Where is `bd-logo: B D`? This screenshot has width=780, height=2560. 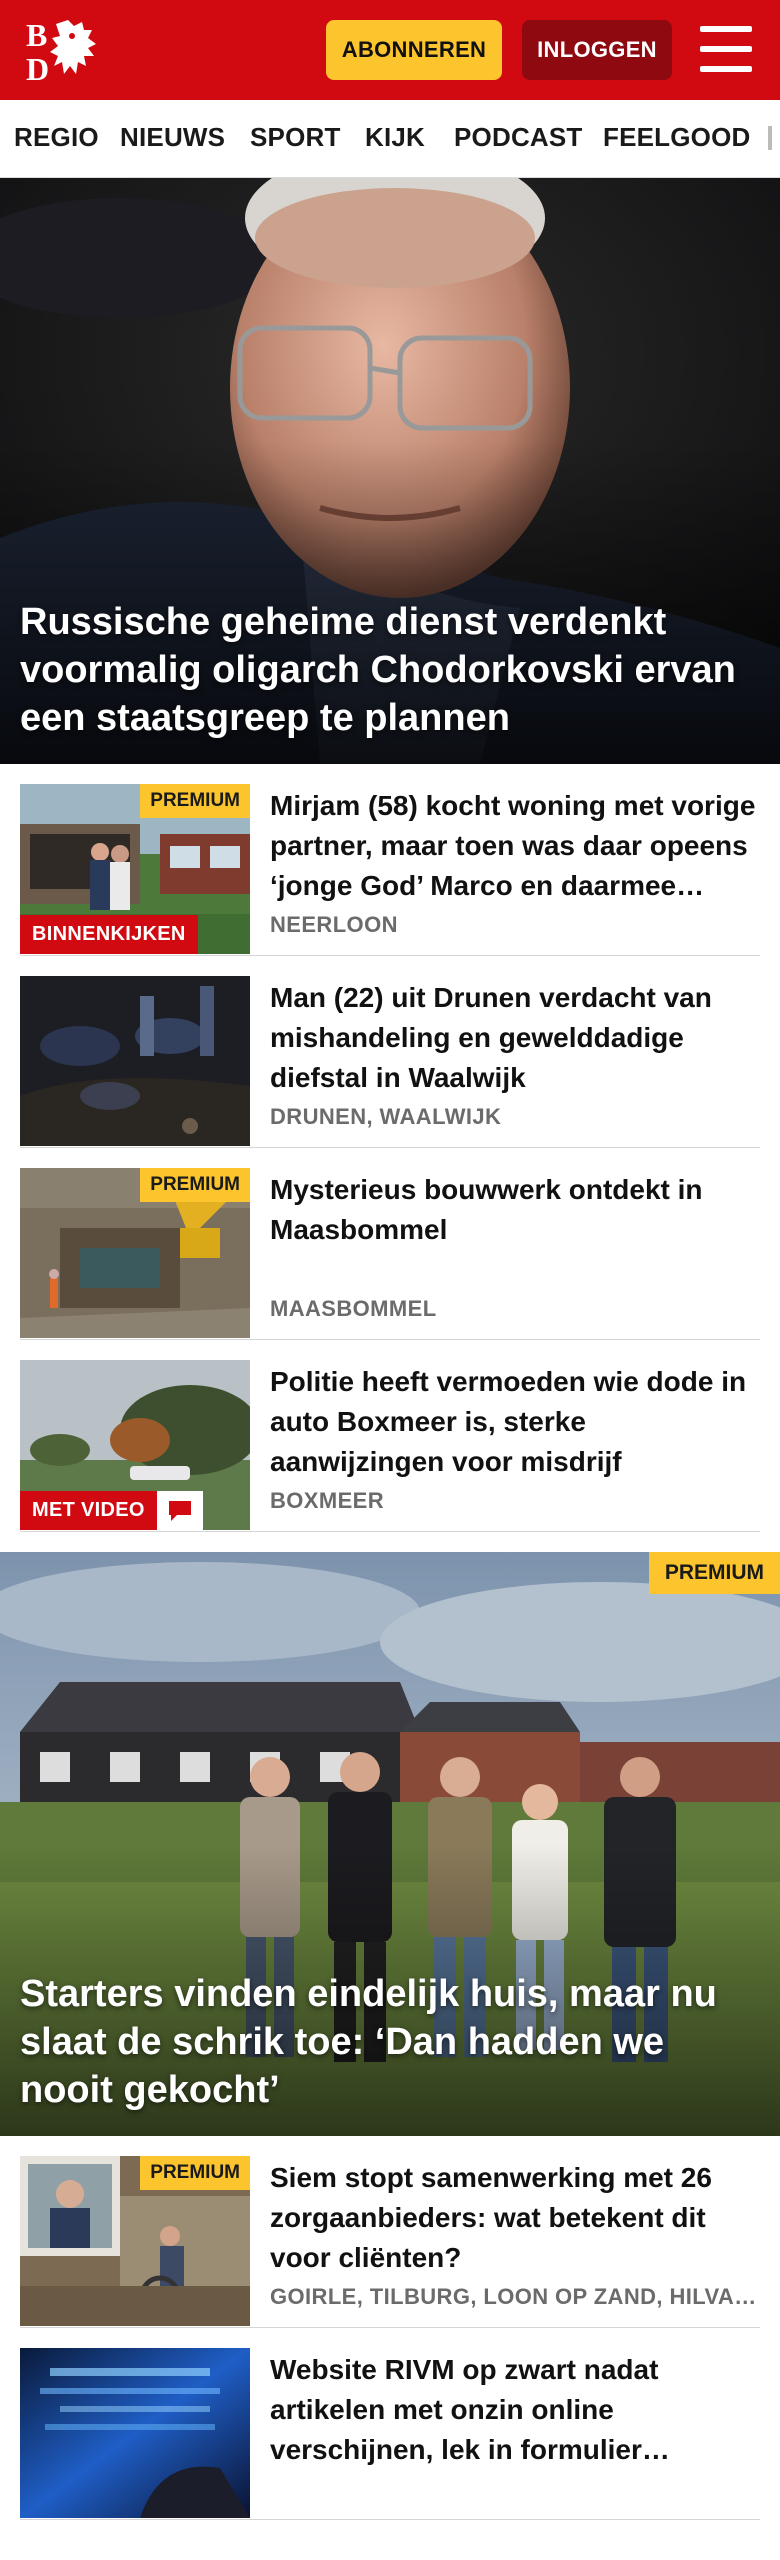
bd-logo: B D is located at coordinates (68, 51).